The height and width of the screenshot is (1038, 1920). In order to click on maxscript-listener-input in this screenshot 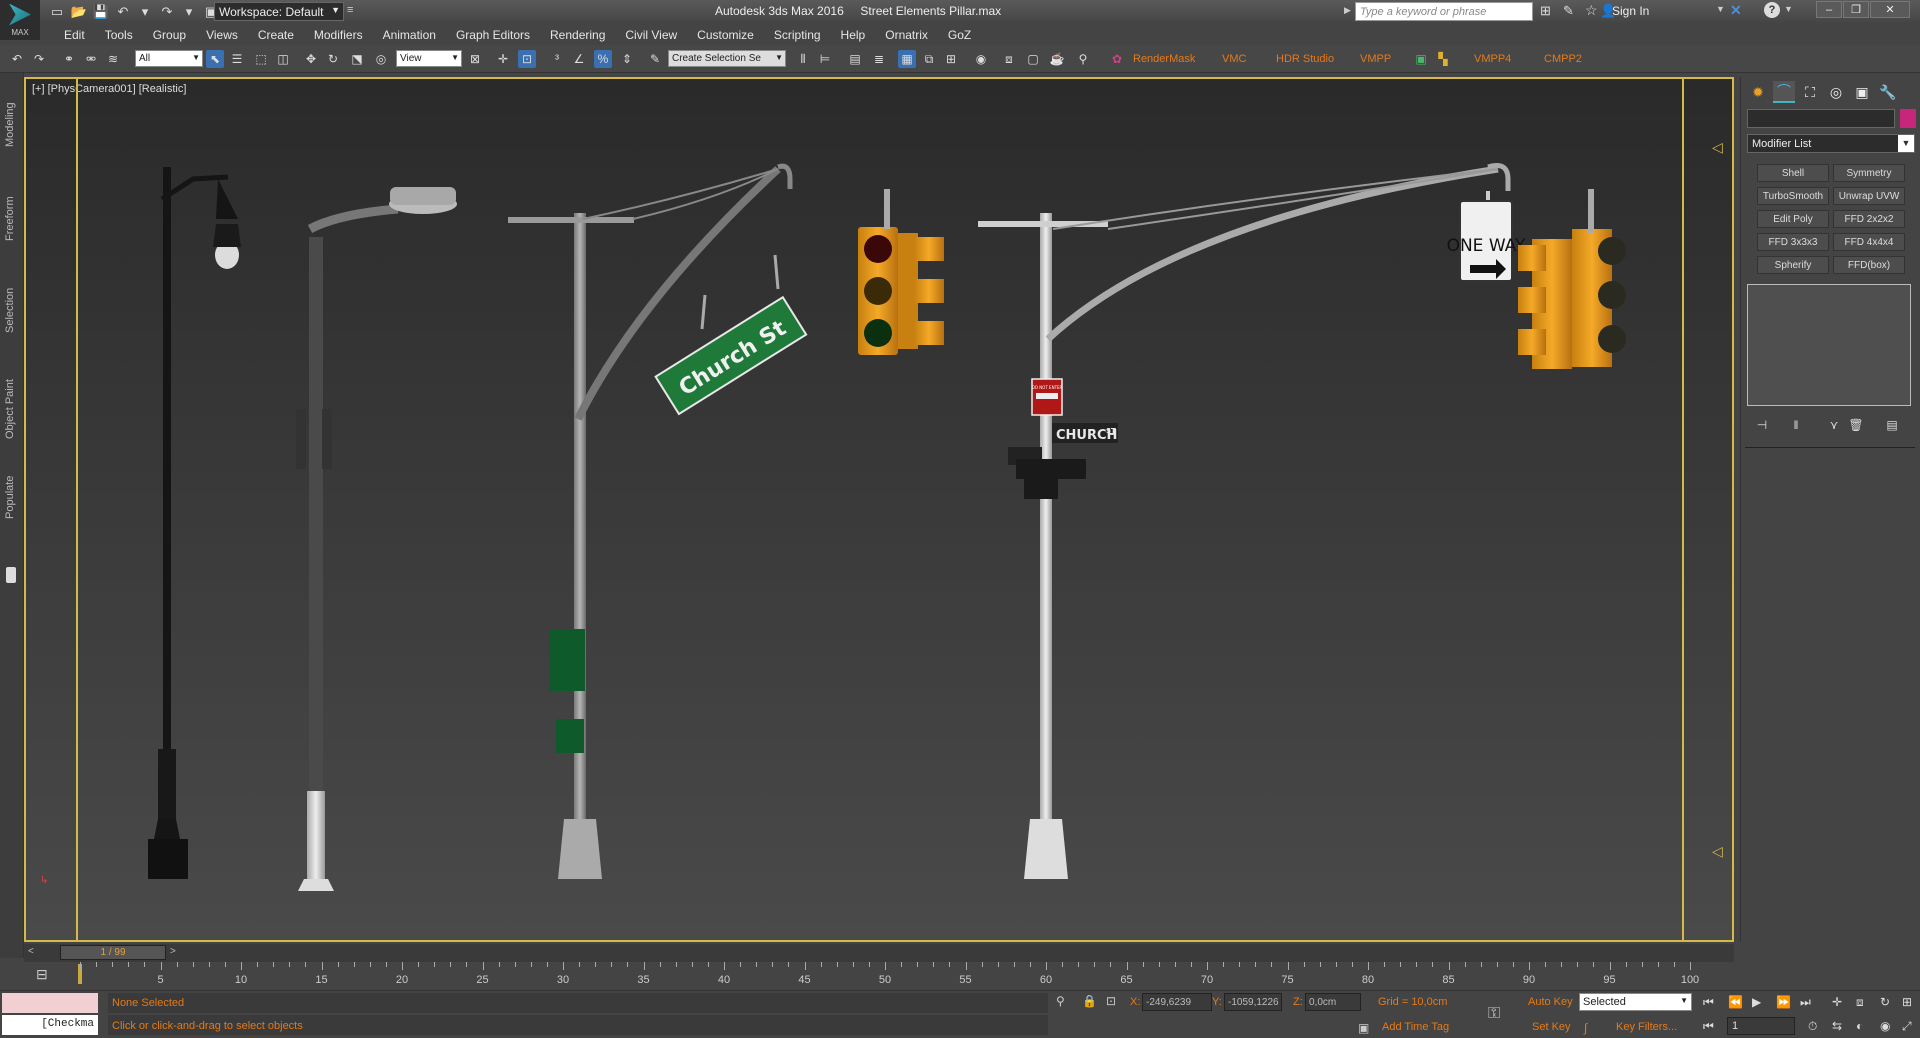, I will do `click(50, 1003)`.